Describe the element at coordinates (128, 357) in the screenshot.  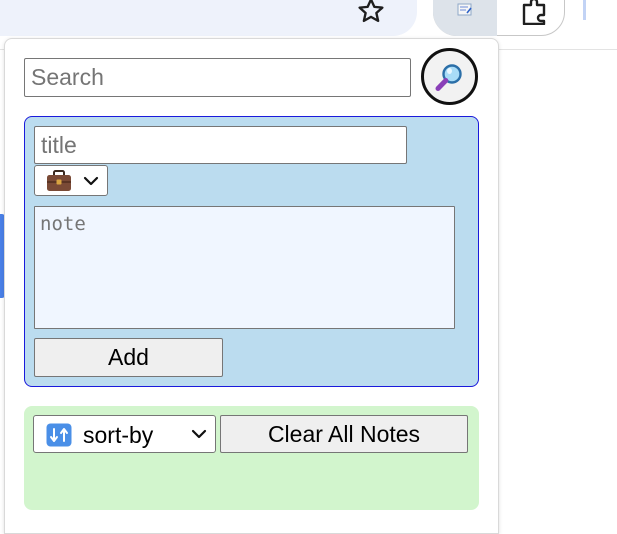
I see `add-button: Add` at that location.